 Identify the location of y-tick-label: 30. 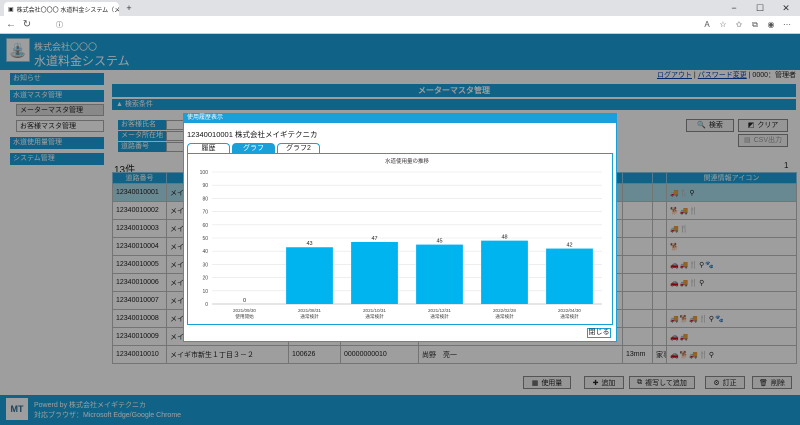
(205, 265).